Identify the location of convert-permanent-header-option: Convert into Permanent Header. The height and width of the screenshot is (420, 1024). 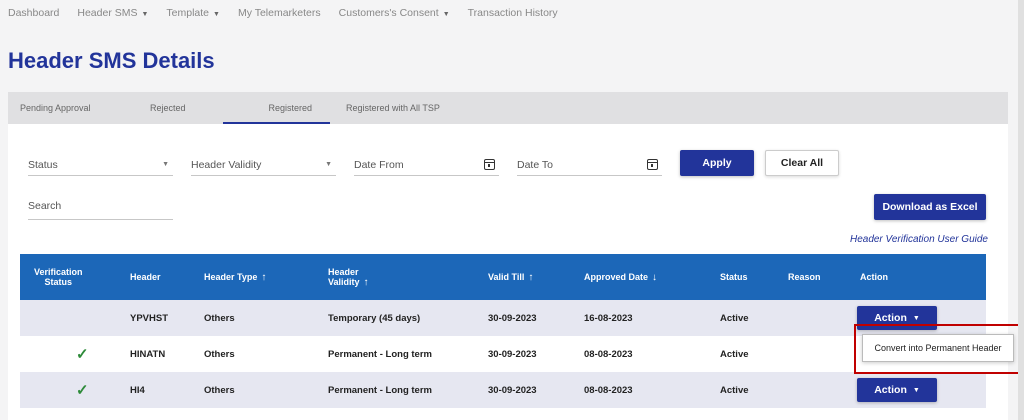
(938, 348).